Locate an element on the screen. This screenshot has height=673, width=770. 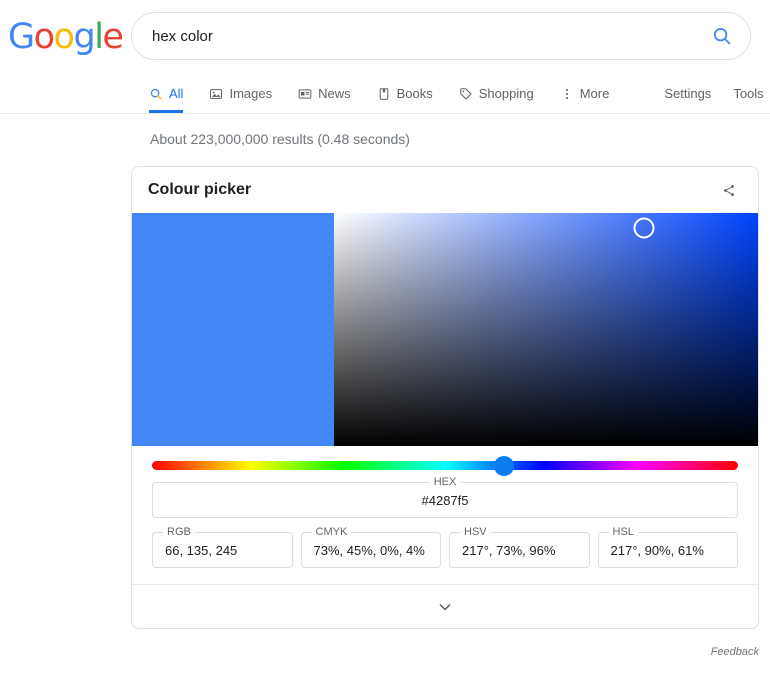
hsl-input is located at coordinates (667, 550).